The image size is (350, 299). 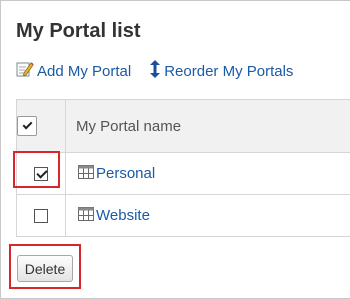 I want to click on reorder-my-portals-label: Reorder My Portals, so click(x=229, y=71).